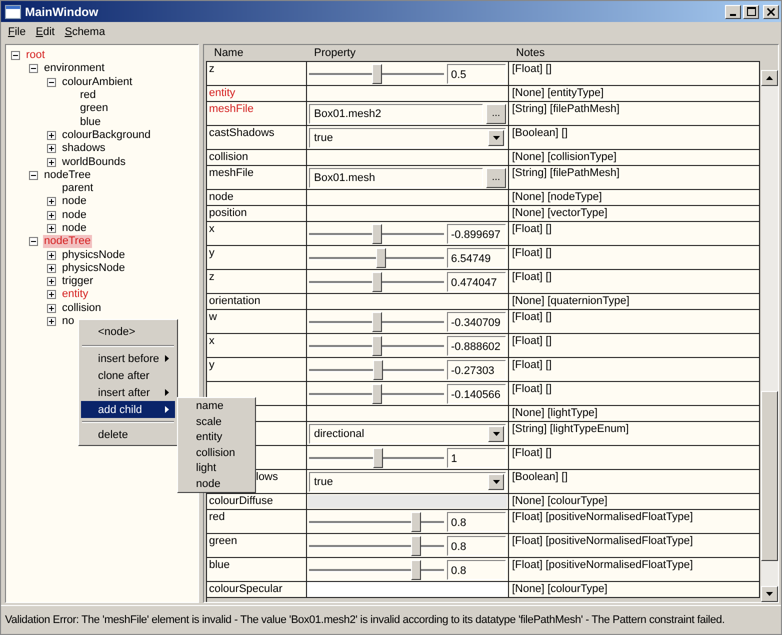 The image size is (782, 635). Describe the element at coordinates (77, 189) in the screenshot. I see `tree-item: parent` at that location.